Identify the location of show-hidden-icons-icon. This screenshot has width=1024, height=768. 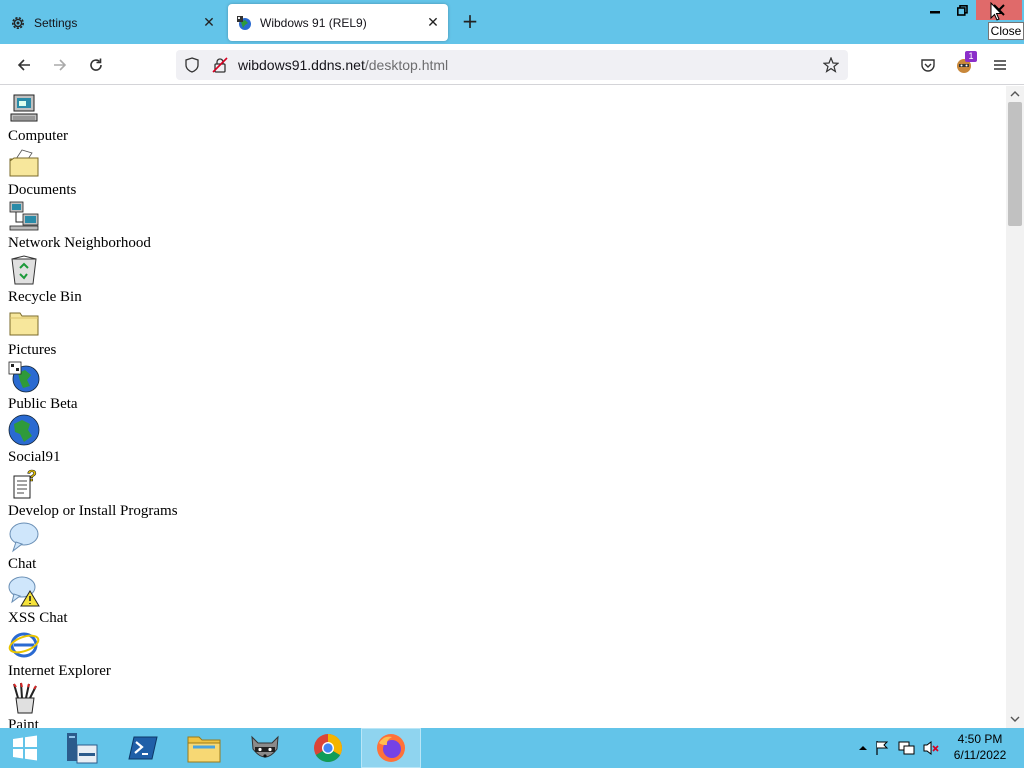
(863, 748).